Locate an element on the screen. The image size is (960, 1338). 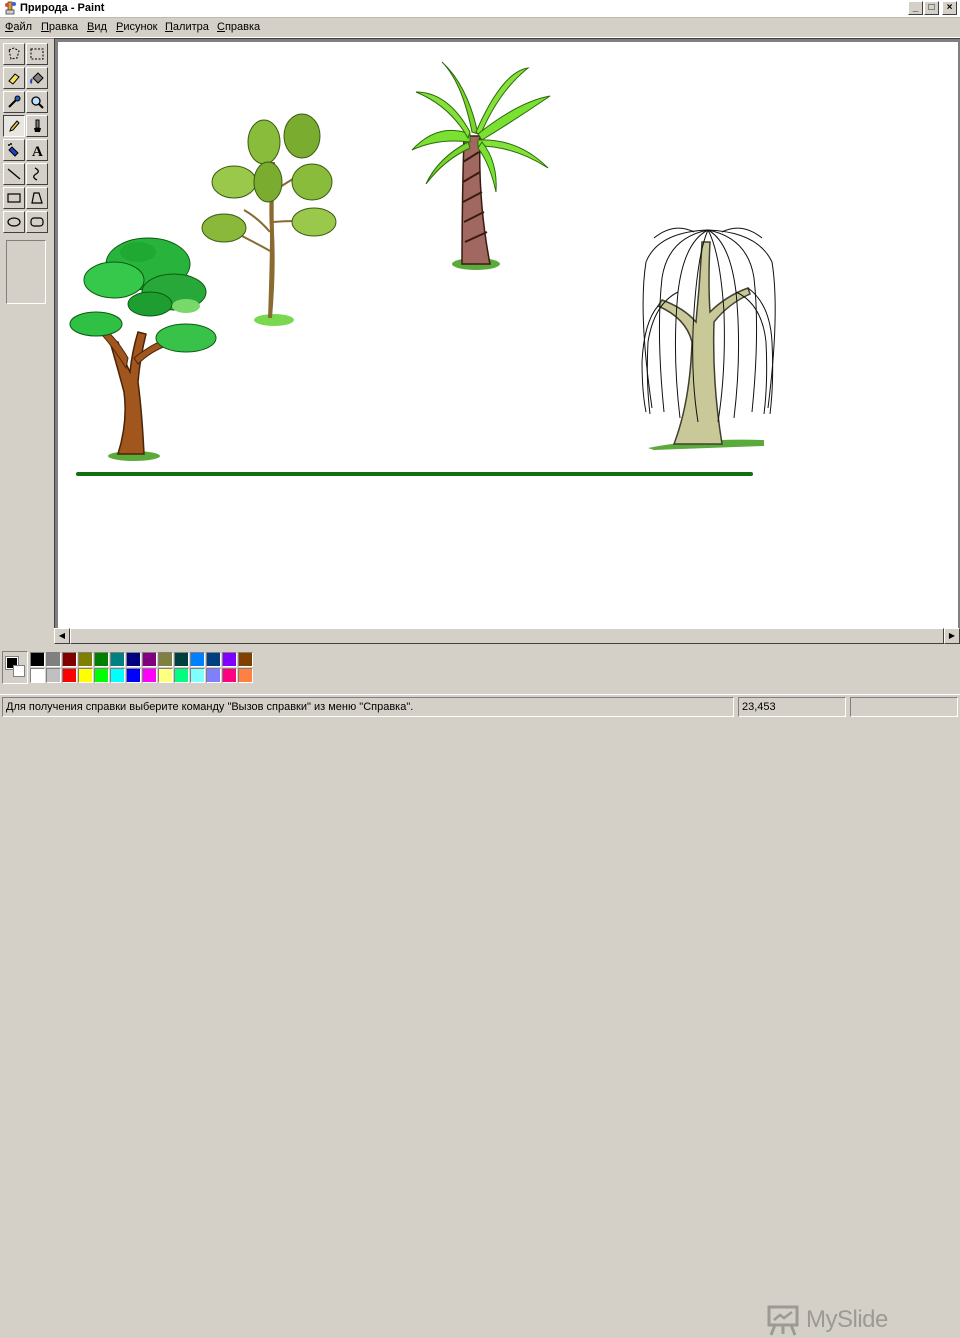
text-icon: A is located at coordinates (37, 151).